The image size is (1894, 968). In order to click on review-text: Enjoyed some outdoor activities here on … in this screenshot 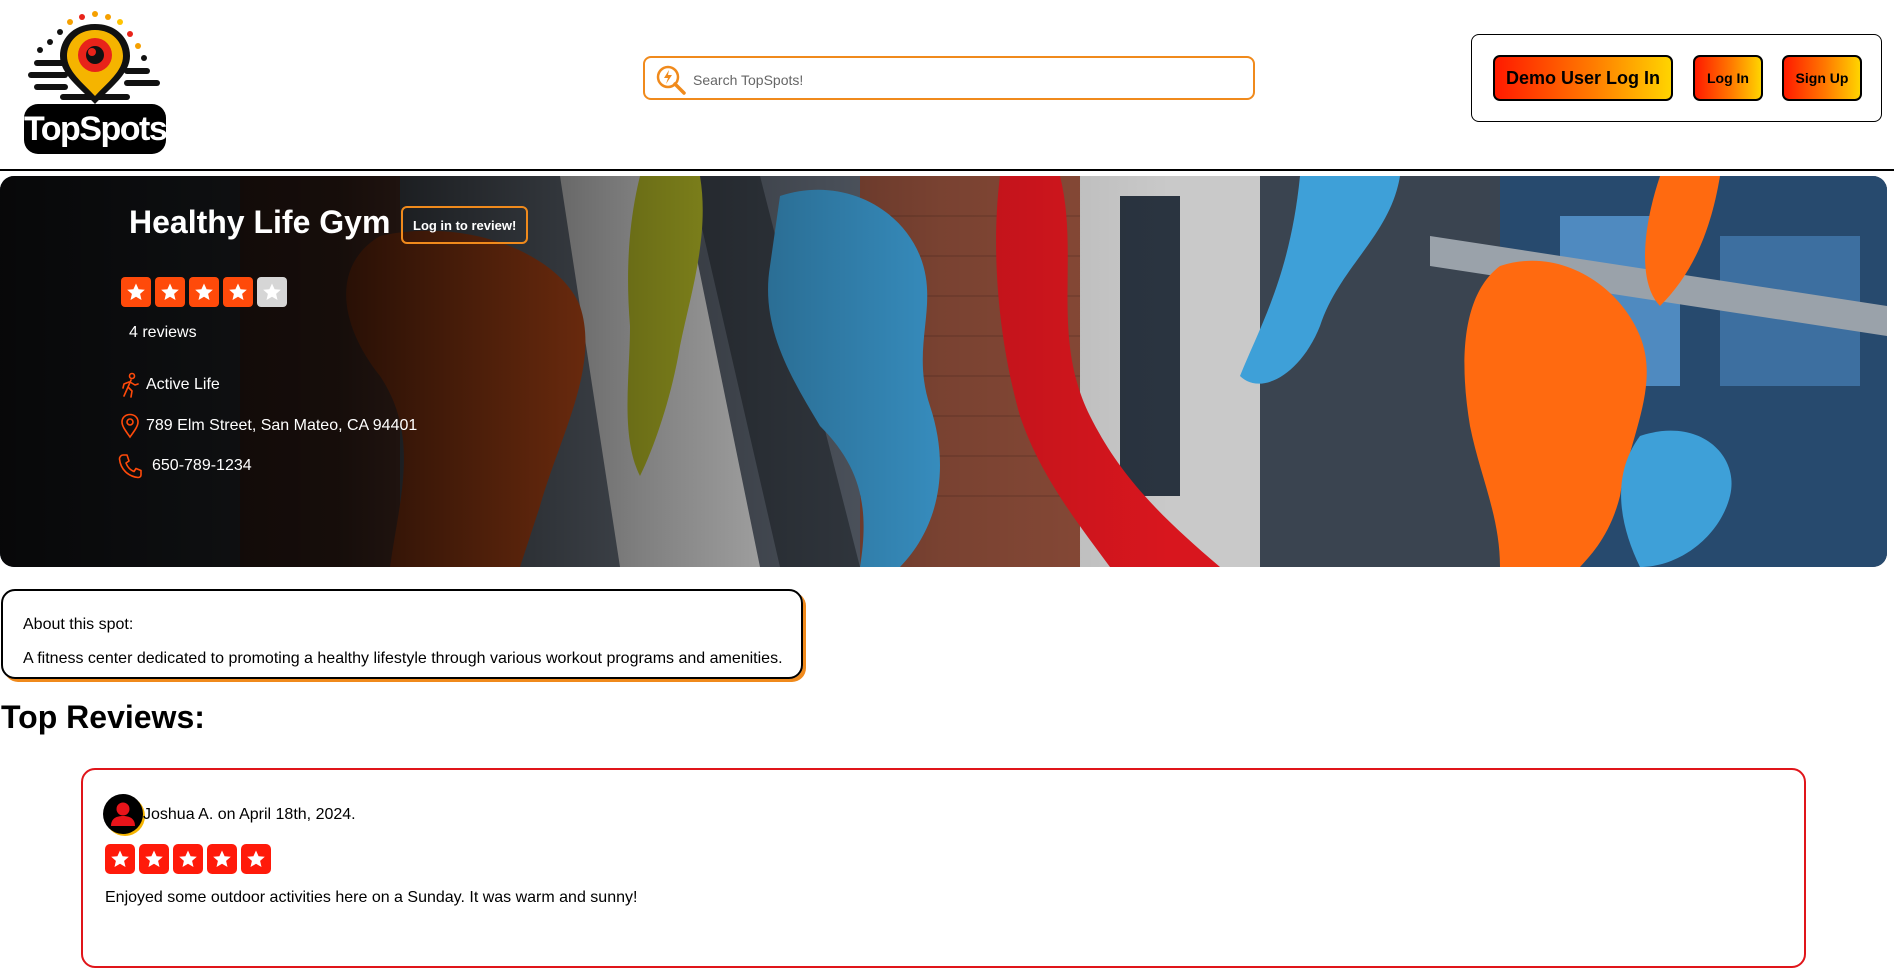, I will do `click(371, 897)`.